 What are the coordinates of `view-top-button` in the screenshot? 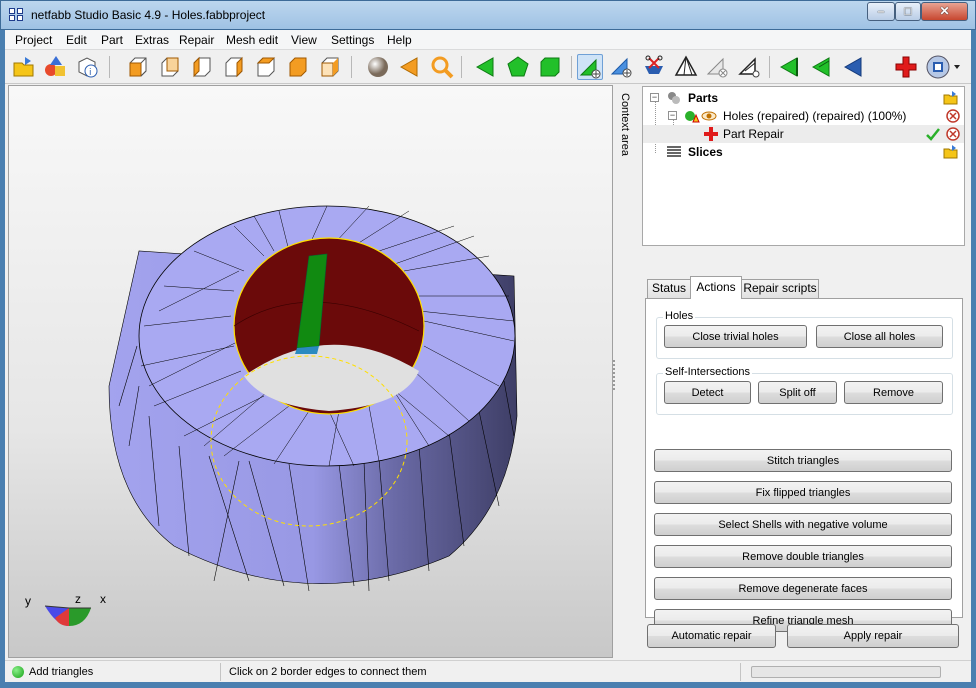 It's located at (266, 67).